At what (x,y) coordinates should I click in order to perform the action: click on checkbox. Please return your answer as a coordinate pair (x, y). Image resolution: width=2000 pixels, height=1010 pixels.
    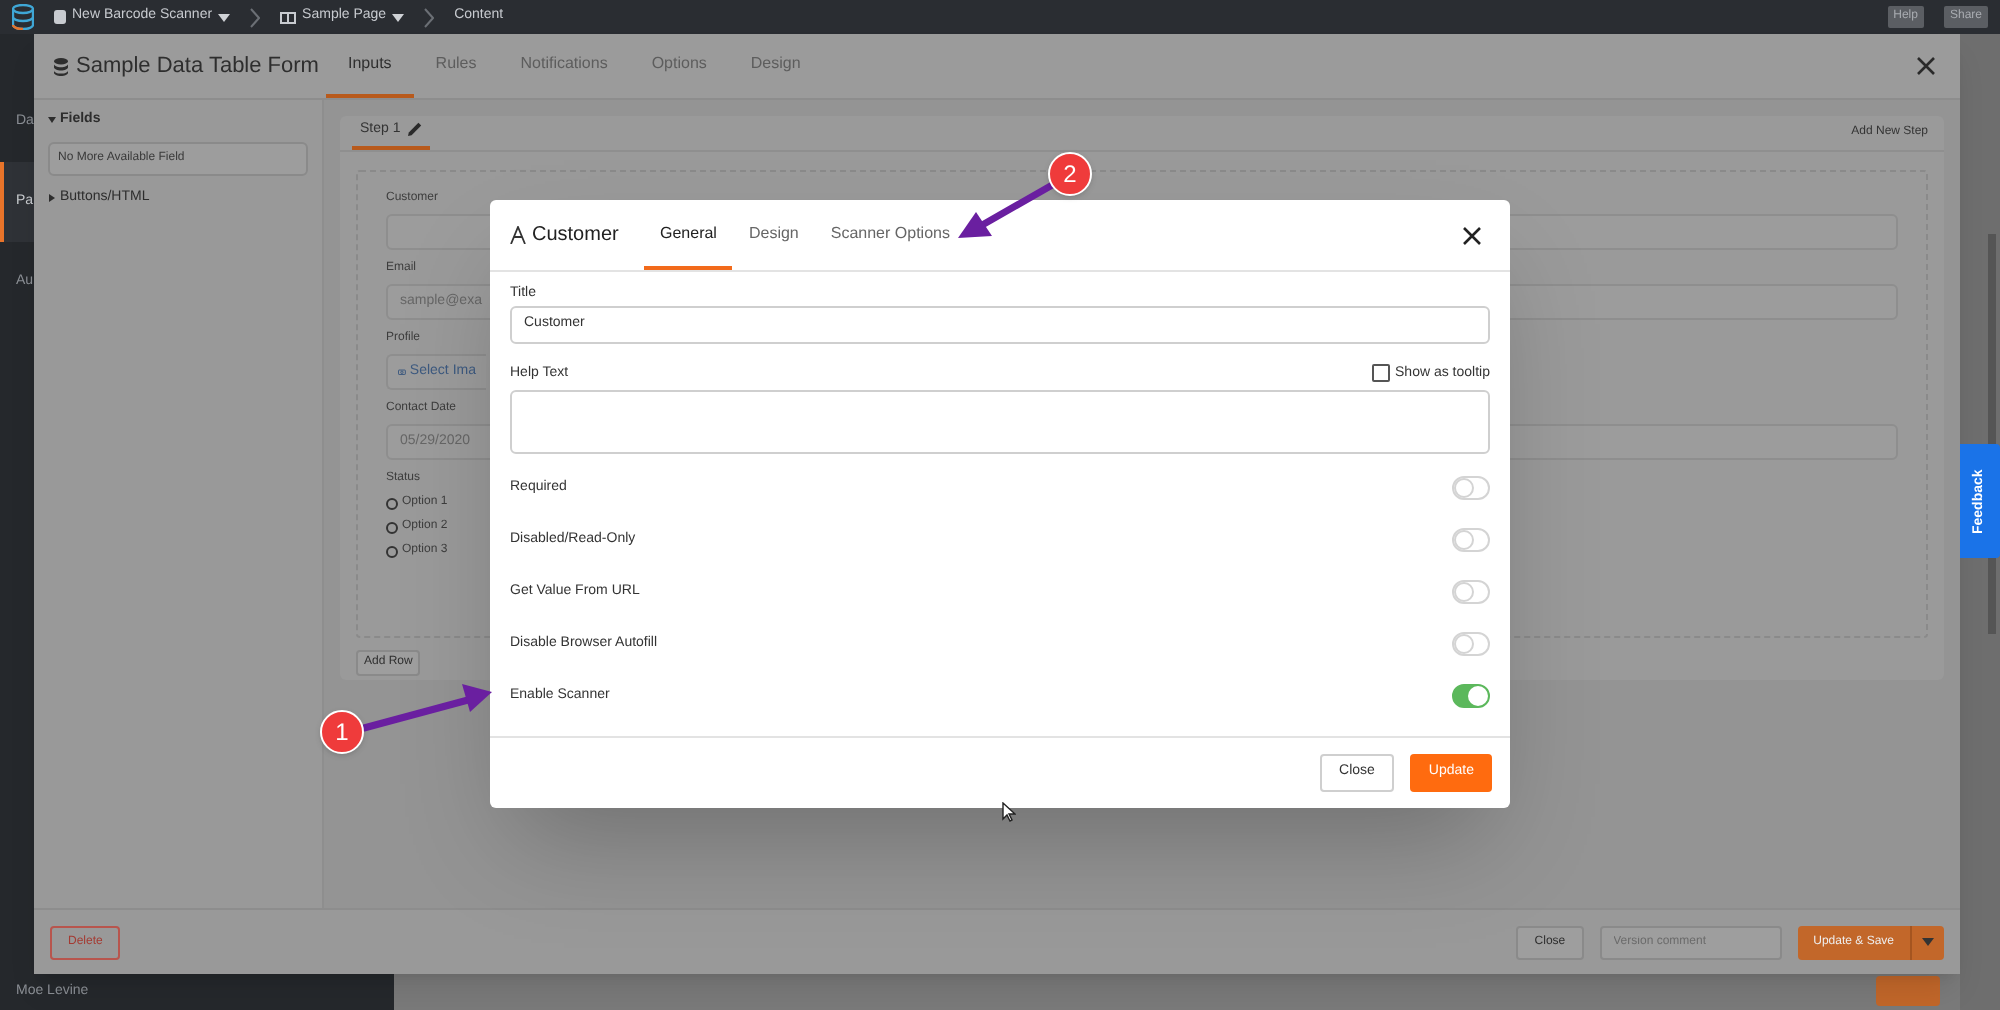
    Looking at the image, I should click on (1380, 373).